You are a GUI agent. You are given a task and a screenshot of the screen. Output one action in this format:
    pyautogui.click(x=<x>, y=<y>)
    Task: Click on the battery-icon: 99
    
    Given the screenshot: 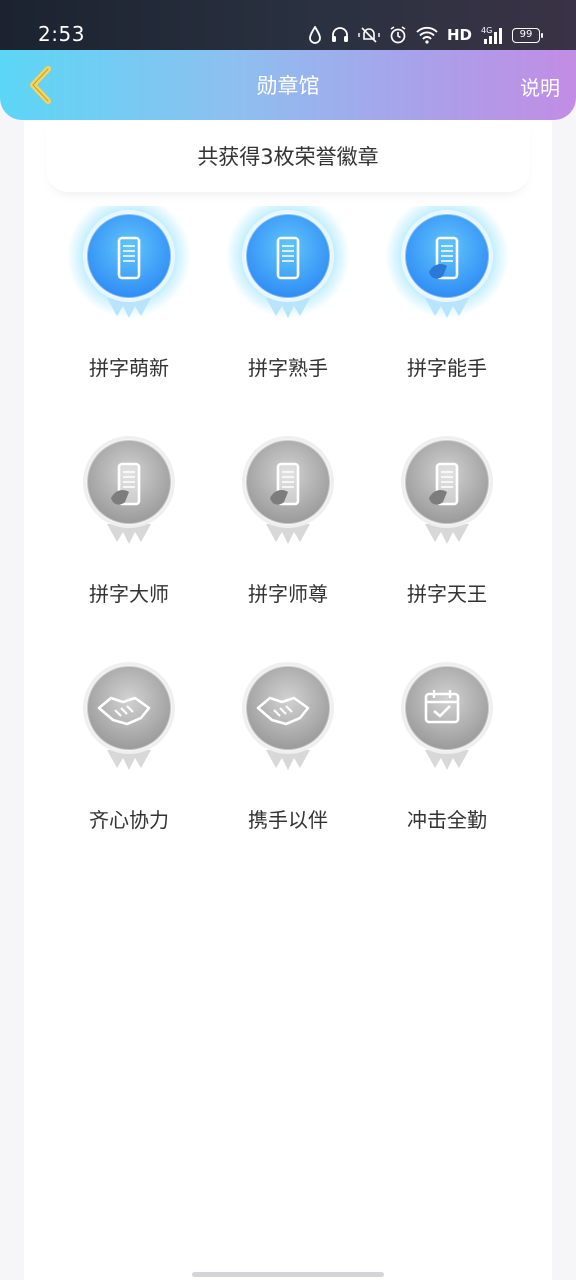 What is the action you would take?
    pyautogui.click(x=527, y=35)
    